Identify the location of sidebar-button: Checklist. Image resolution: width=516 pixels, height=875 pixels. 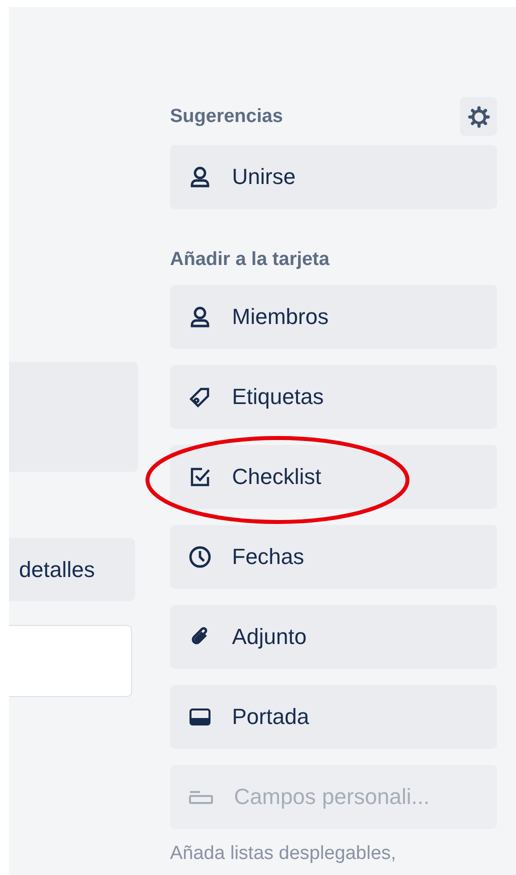
(333, 477).